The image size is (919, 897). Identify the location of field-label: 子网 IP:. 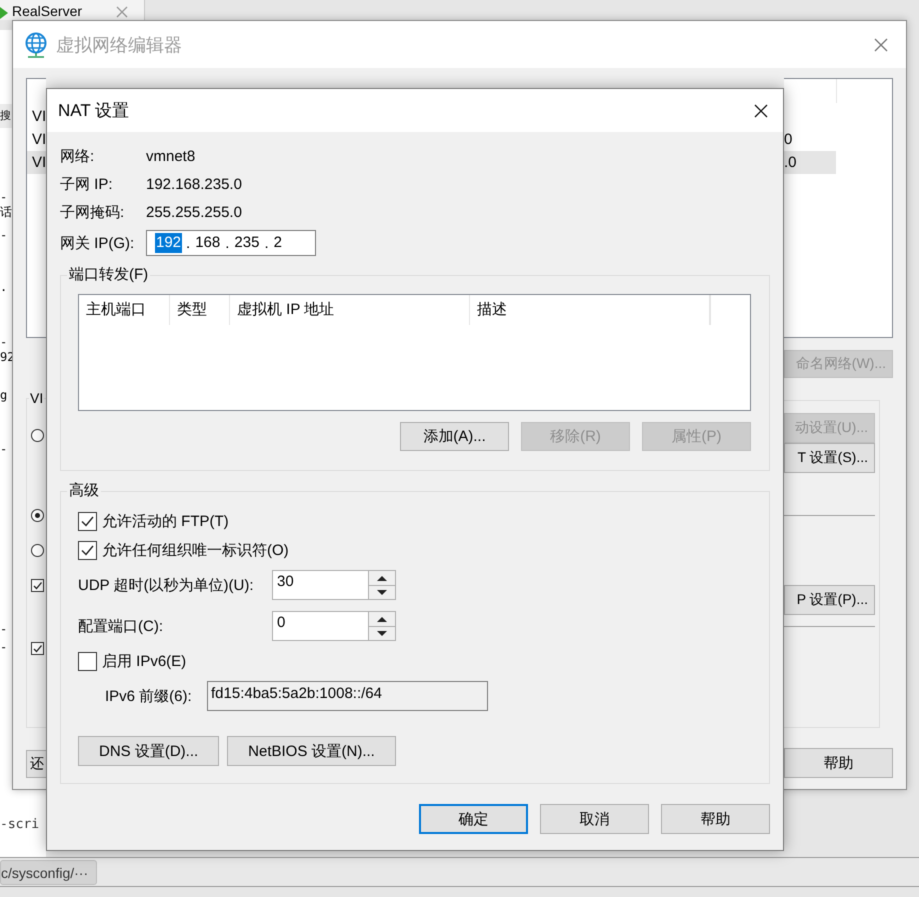
(87, 184).